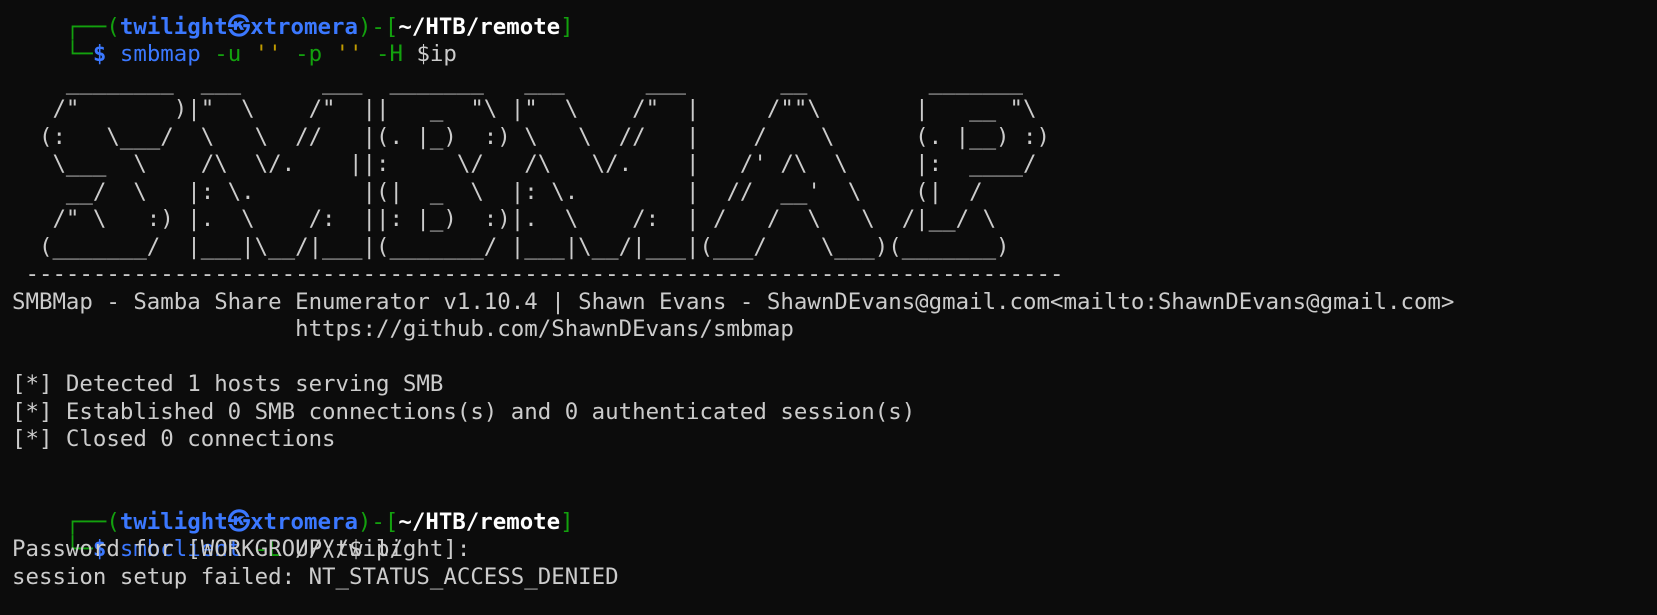 This screenshot has height=615, width=1657. What do you see at coordinates (389, 54) in the screenshot?
I see `command-arg: -H` at bounding box center [389, 54].